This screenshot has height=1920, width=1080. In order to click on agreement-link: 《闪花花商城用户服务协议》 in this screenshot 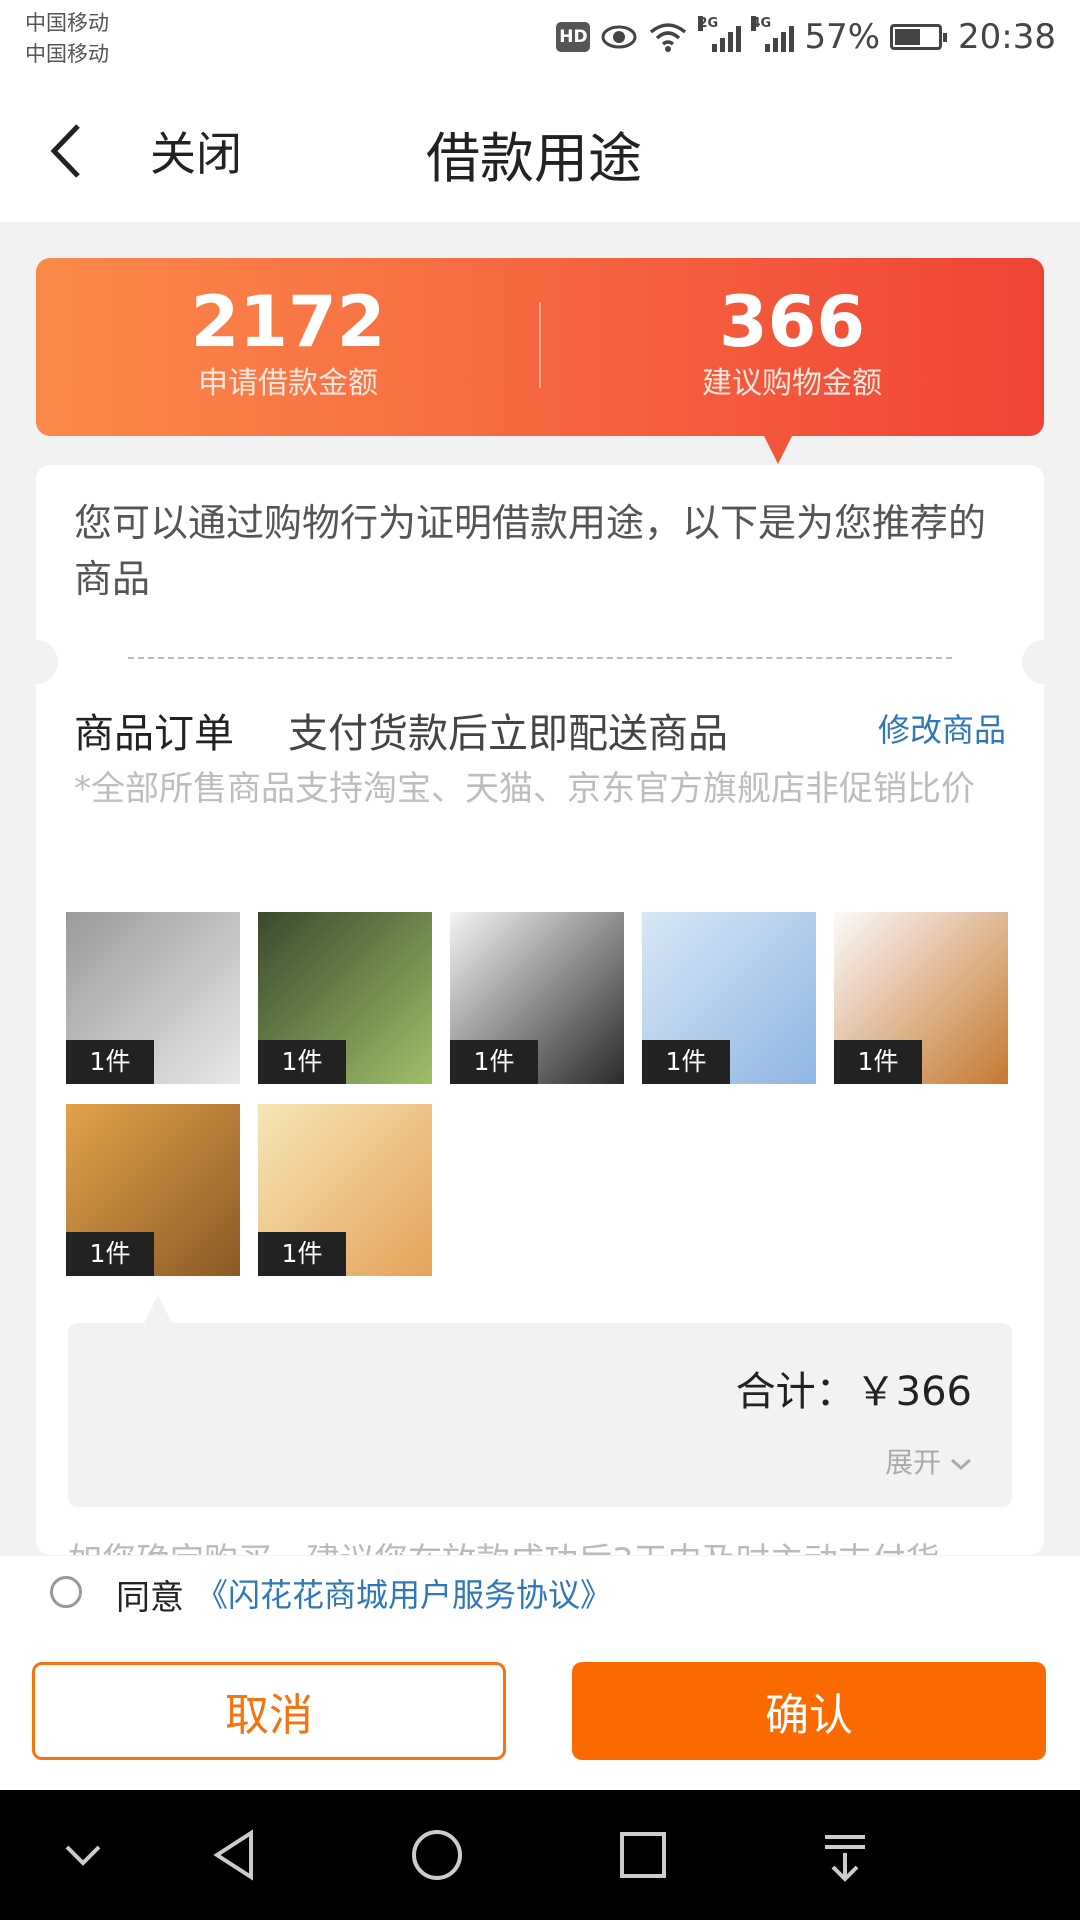, I will do `click(404, 1593)`.